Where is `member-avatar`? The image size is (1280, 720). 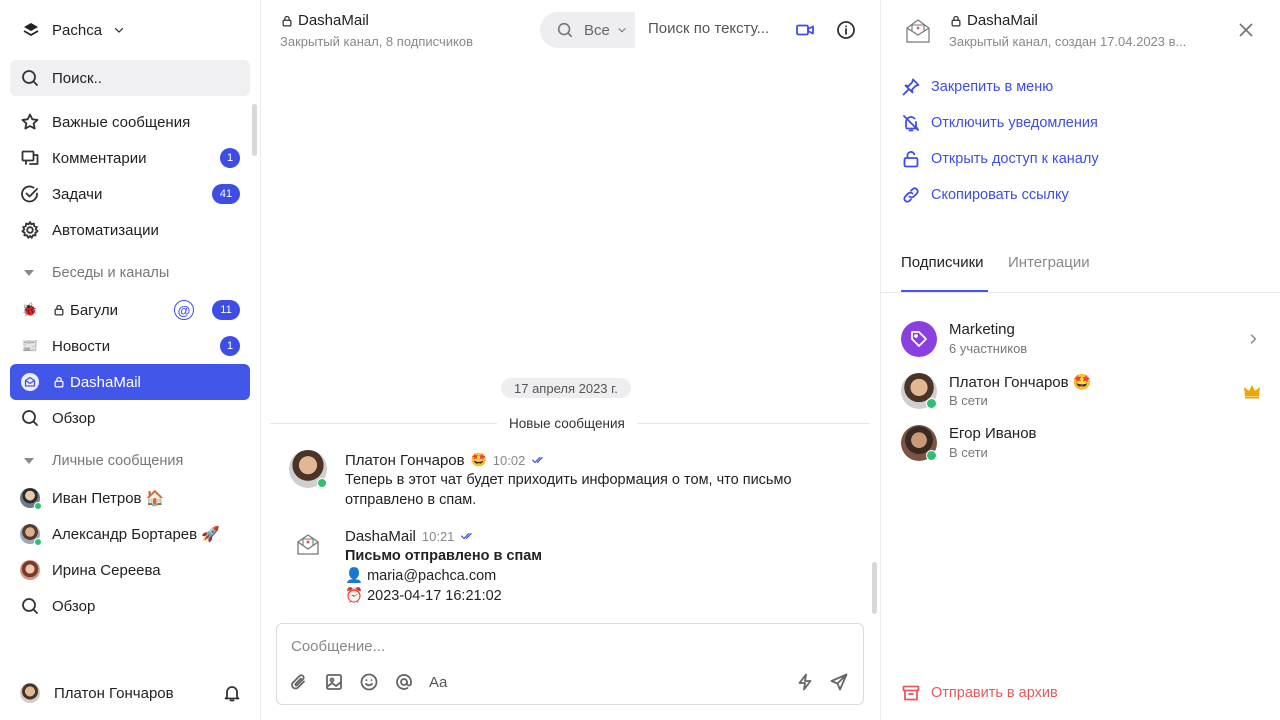
member-avatar is located at coordinates (919, 391).